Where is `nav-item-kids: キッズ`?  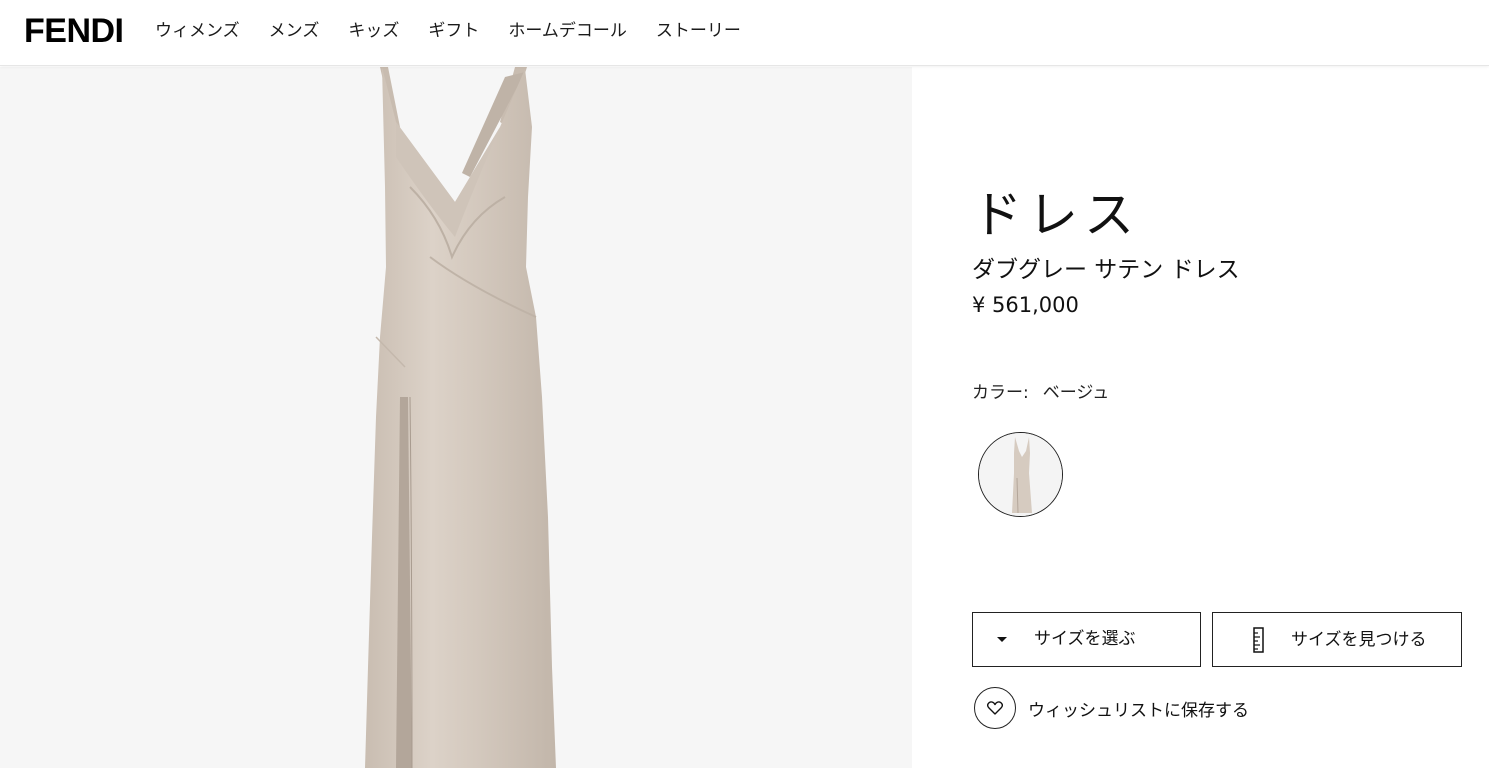
nav-item-kids: キッズ is located at coordinates (373, 31).